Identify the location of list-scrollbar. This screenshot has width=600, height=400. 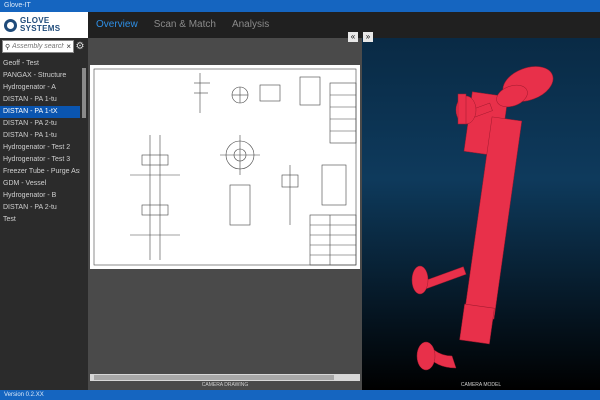
(84, 158).